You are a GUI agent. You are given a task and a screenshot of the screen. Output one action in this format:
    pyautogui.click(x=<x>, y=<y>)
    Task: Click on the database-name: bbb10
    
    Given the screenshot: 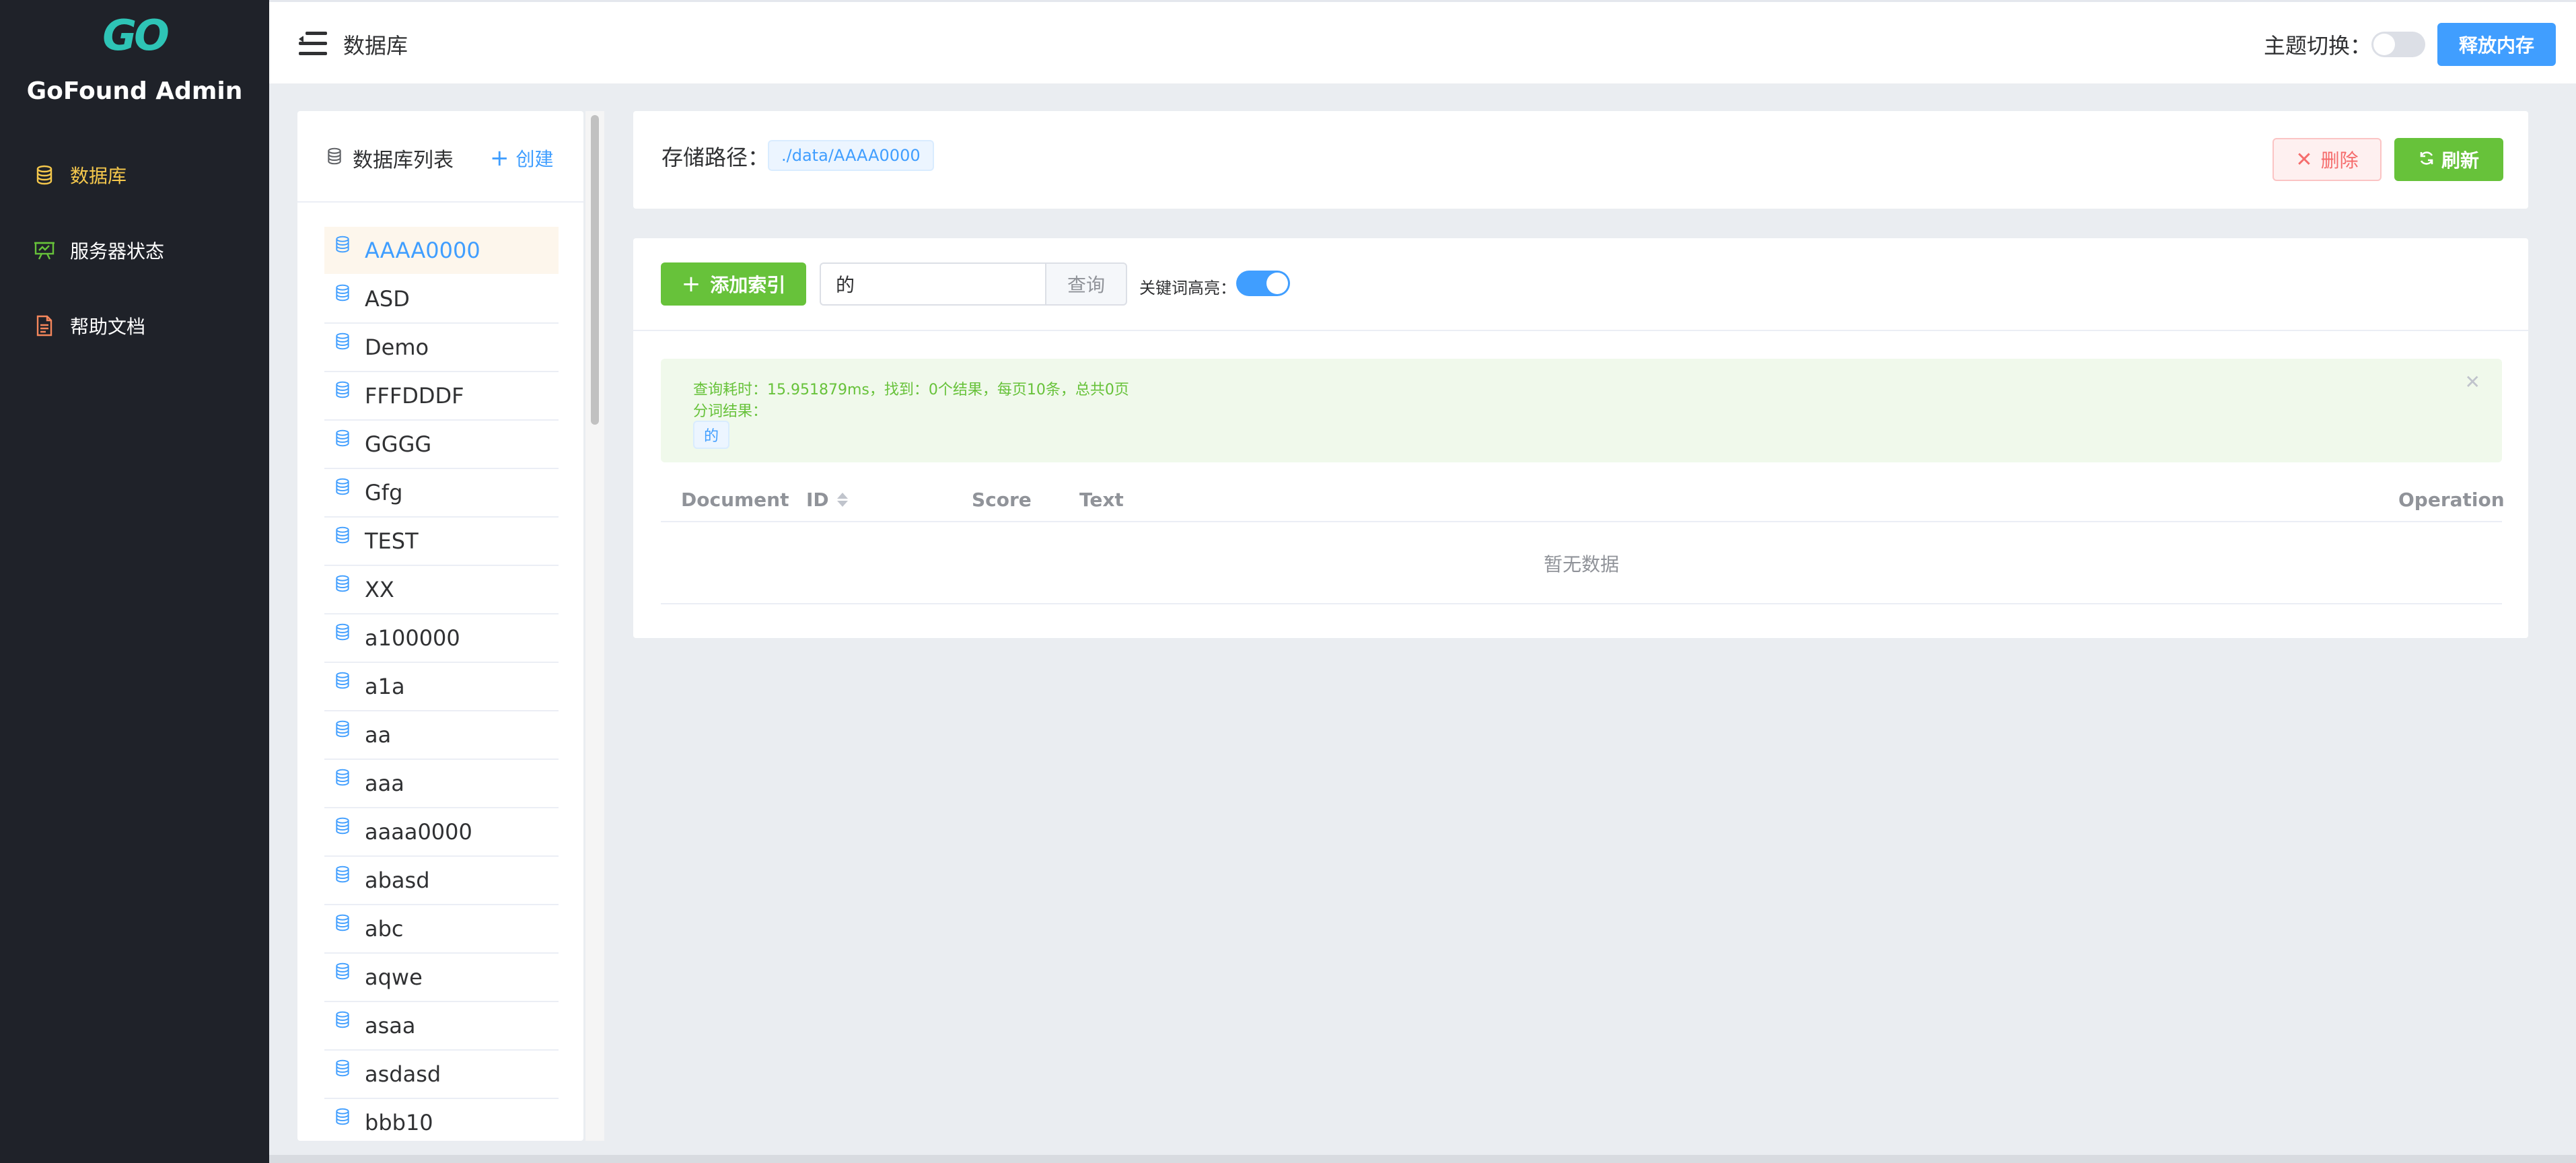 What is the action you would take?
    pyautogui.click(x=399, y=1123)
    